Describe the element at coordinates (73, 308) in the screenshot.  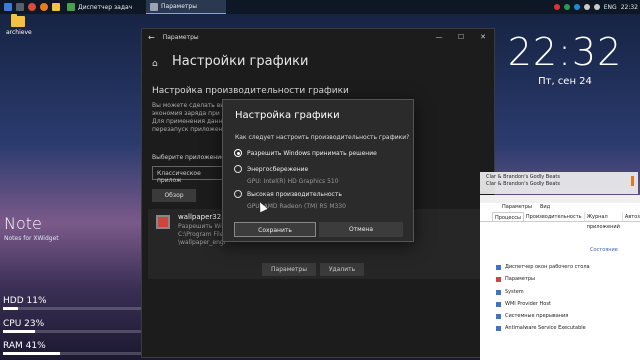
I see `hdd-bar` at that location.